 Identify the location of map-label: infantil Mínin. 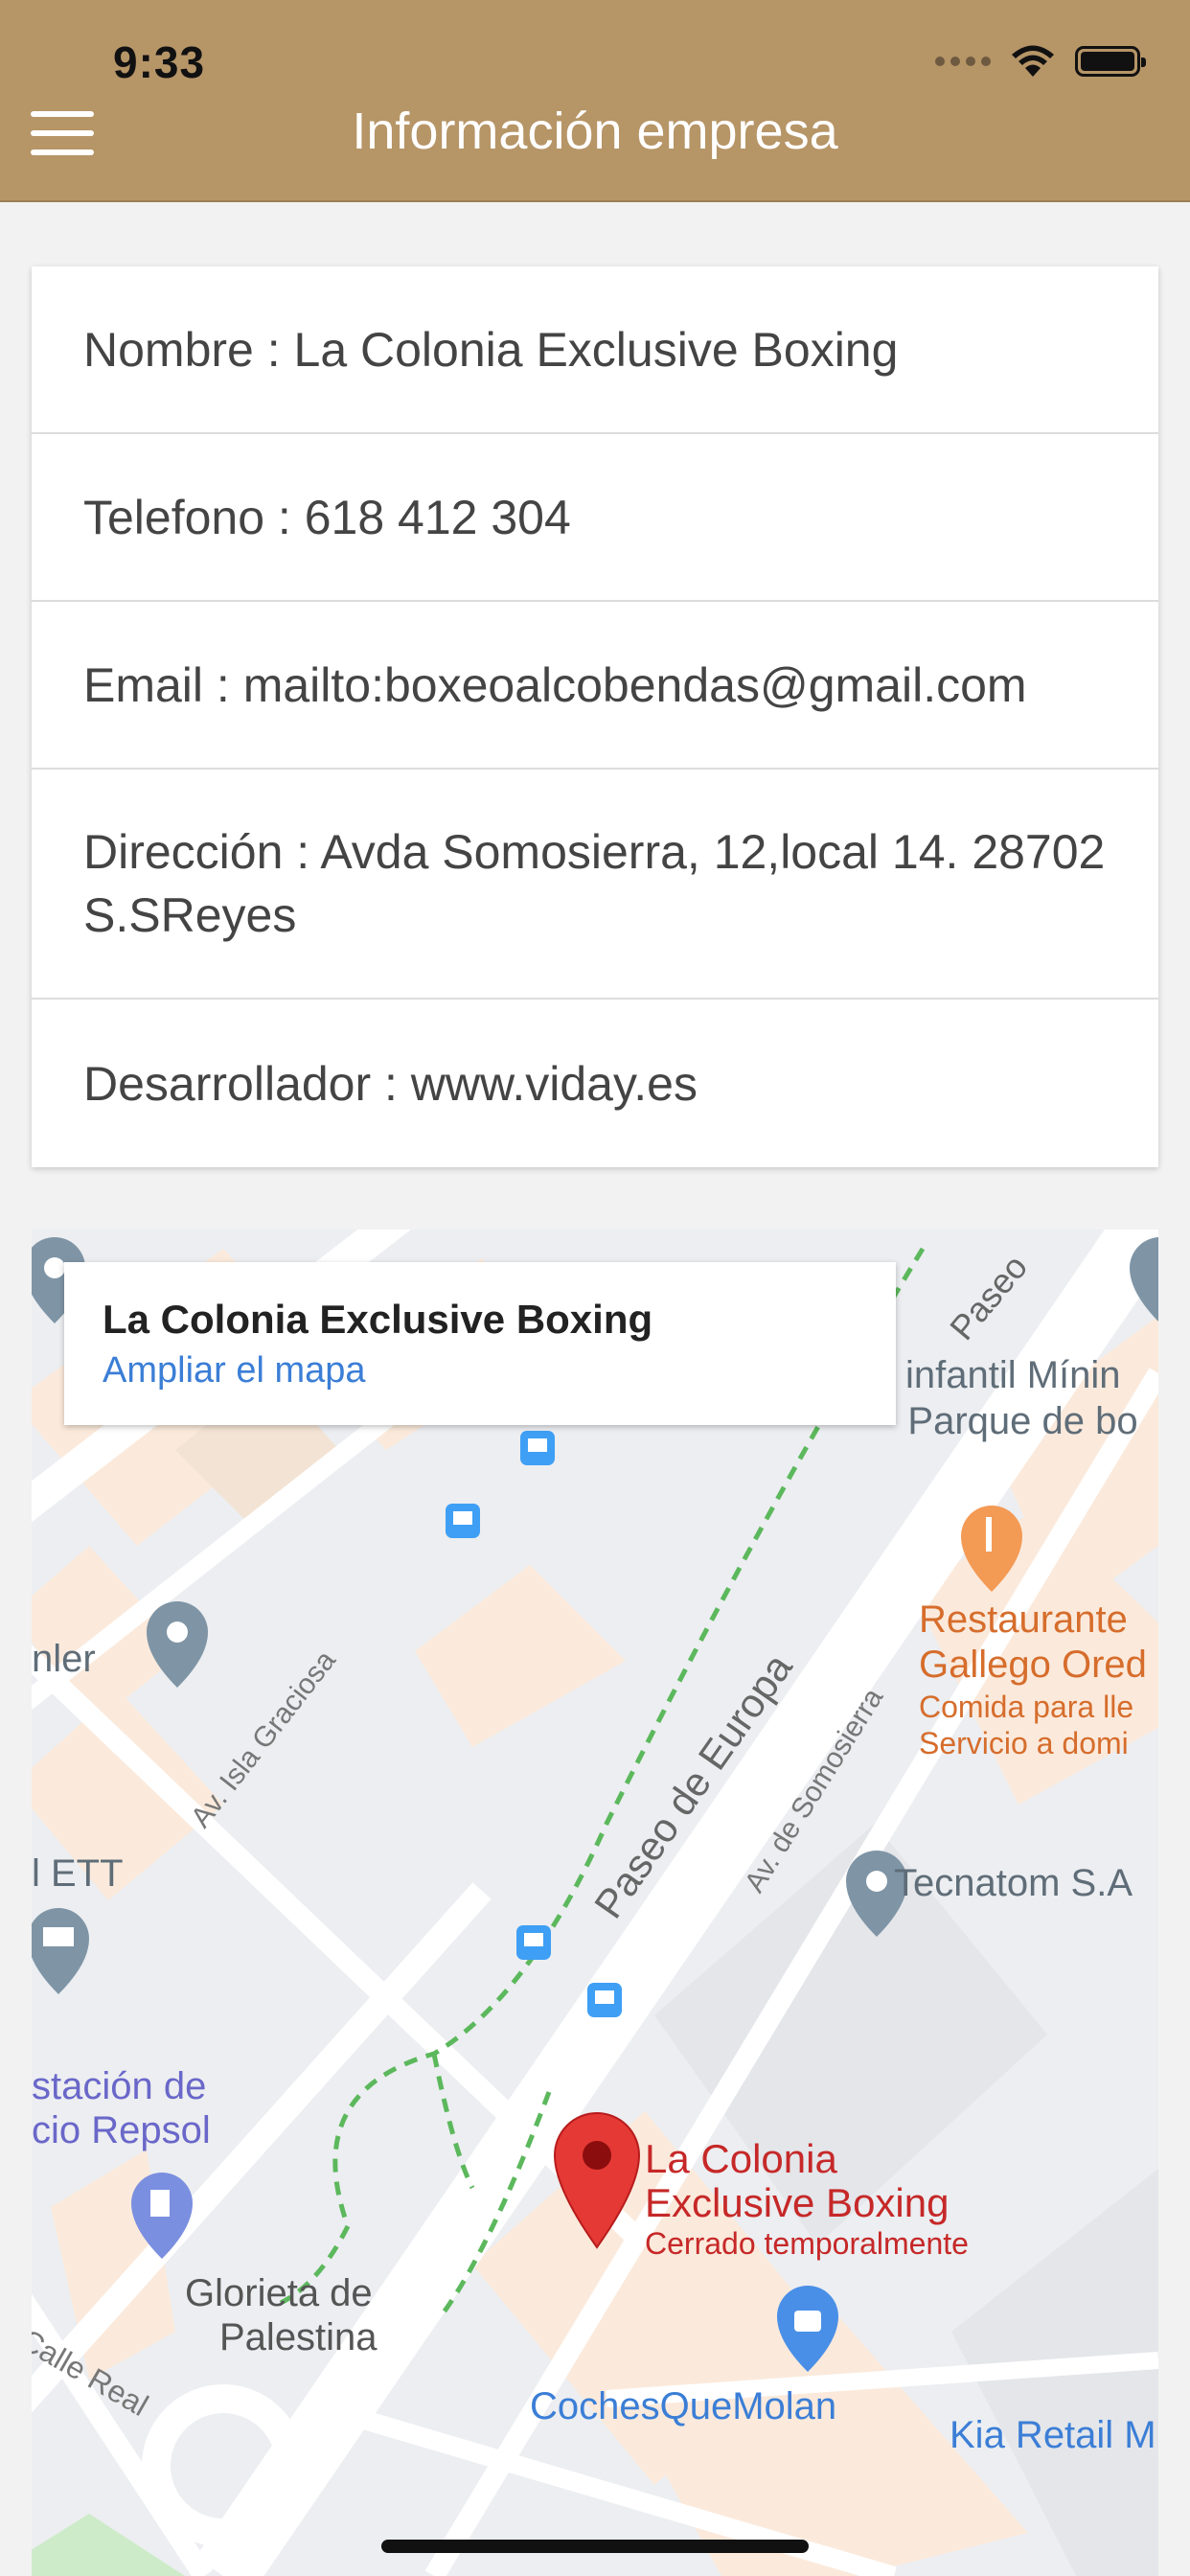
(1013, 1375).